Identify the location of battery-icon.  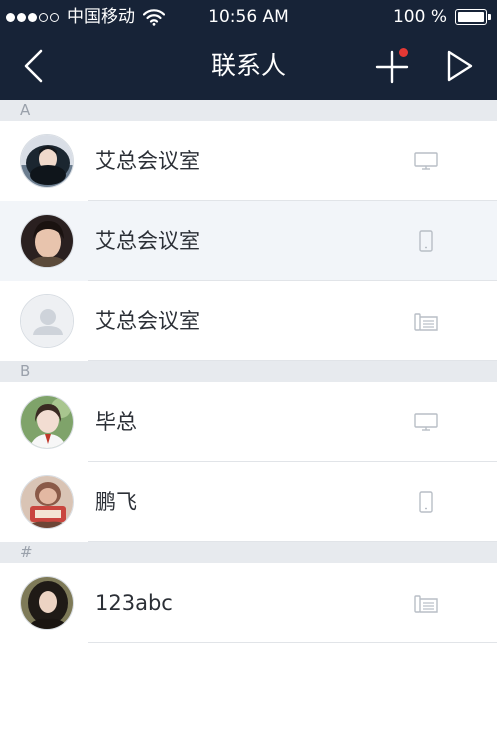
(473, 17).